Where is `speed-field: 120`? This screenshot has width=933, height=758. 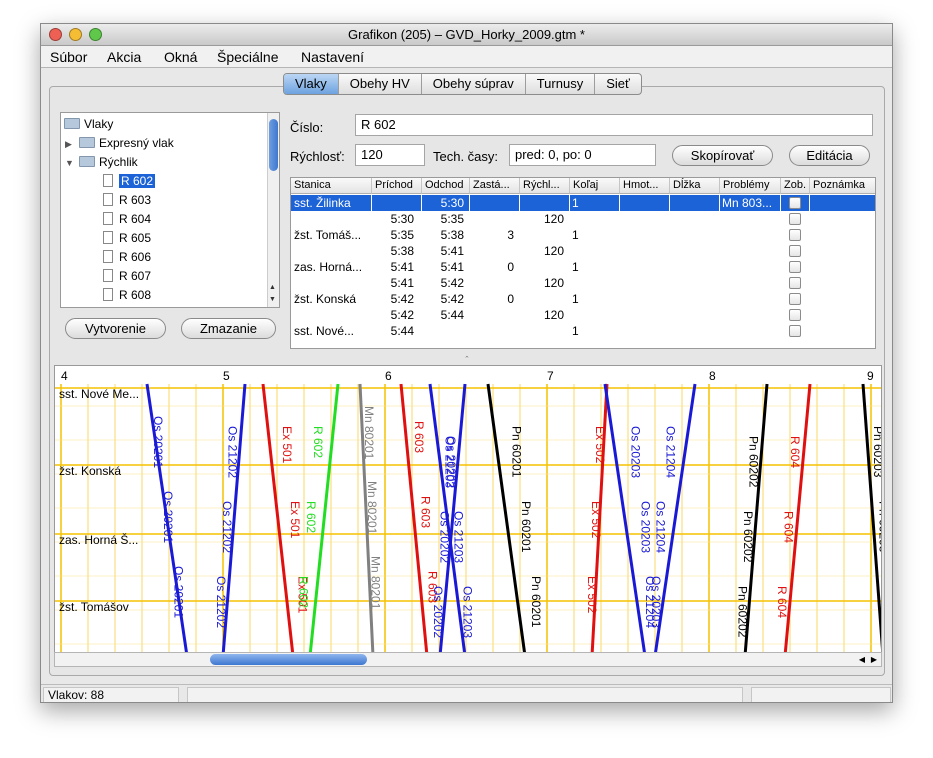
speed-field: 120 is located at coordinates (390, 155).